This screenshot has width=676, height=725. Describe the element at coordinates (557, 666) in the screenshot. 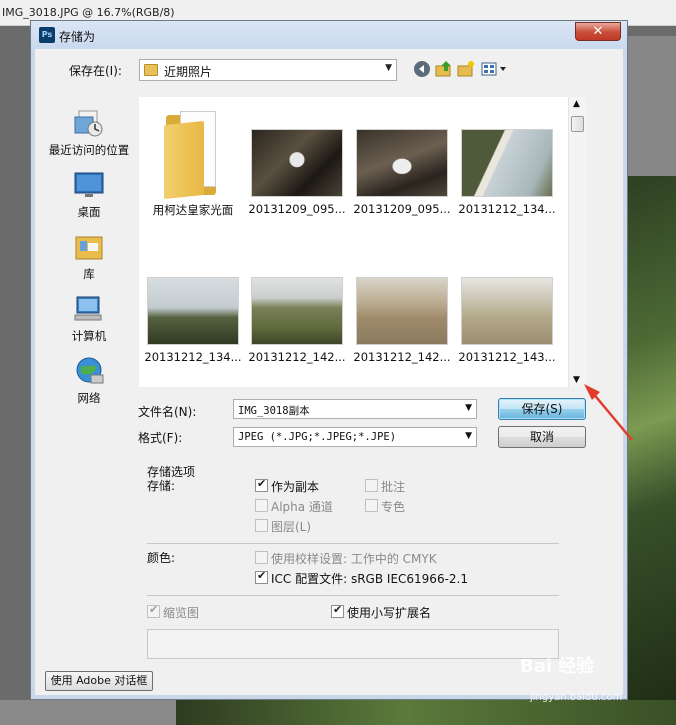

I see `watermark-logo: Bai 经验` at that location.